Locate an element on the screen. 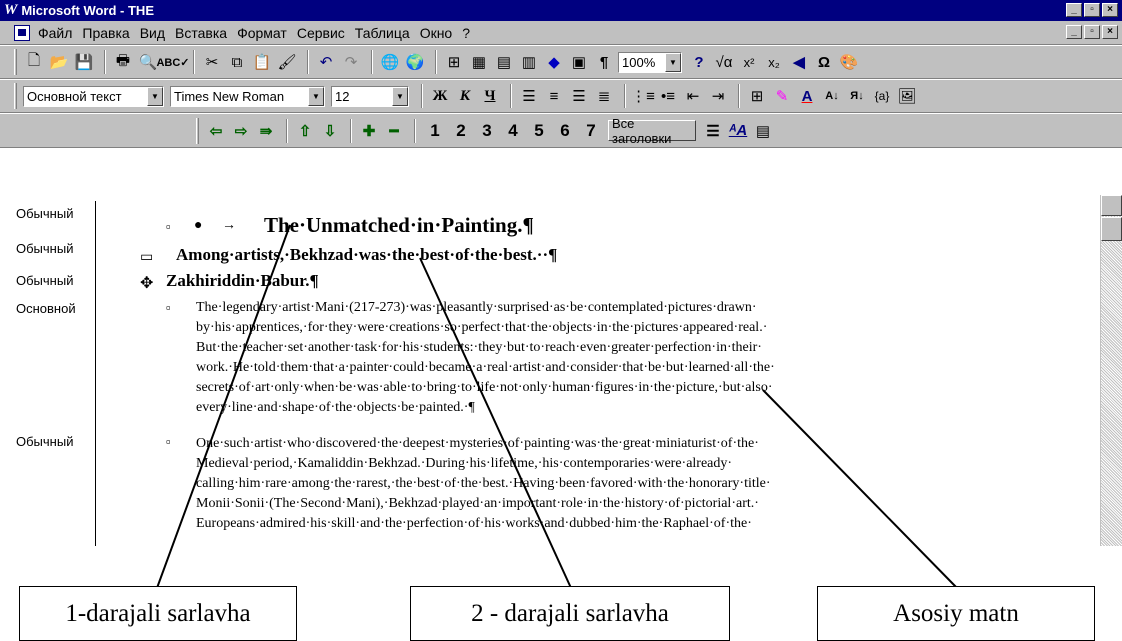 Image resolution: width=1122 pixels, height=641 pixels. bold-icon: Ж is located at coordinates (440, 96).